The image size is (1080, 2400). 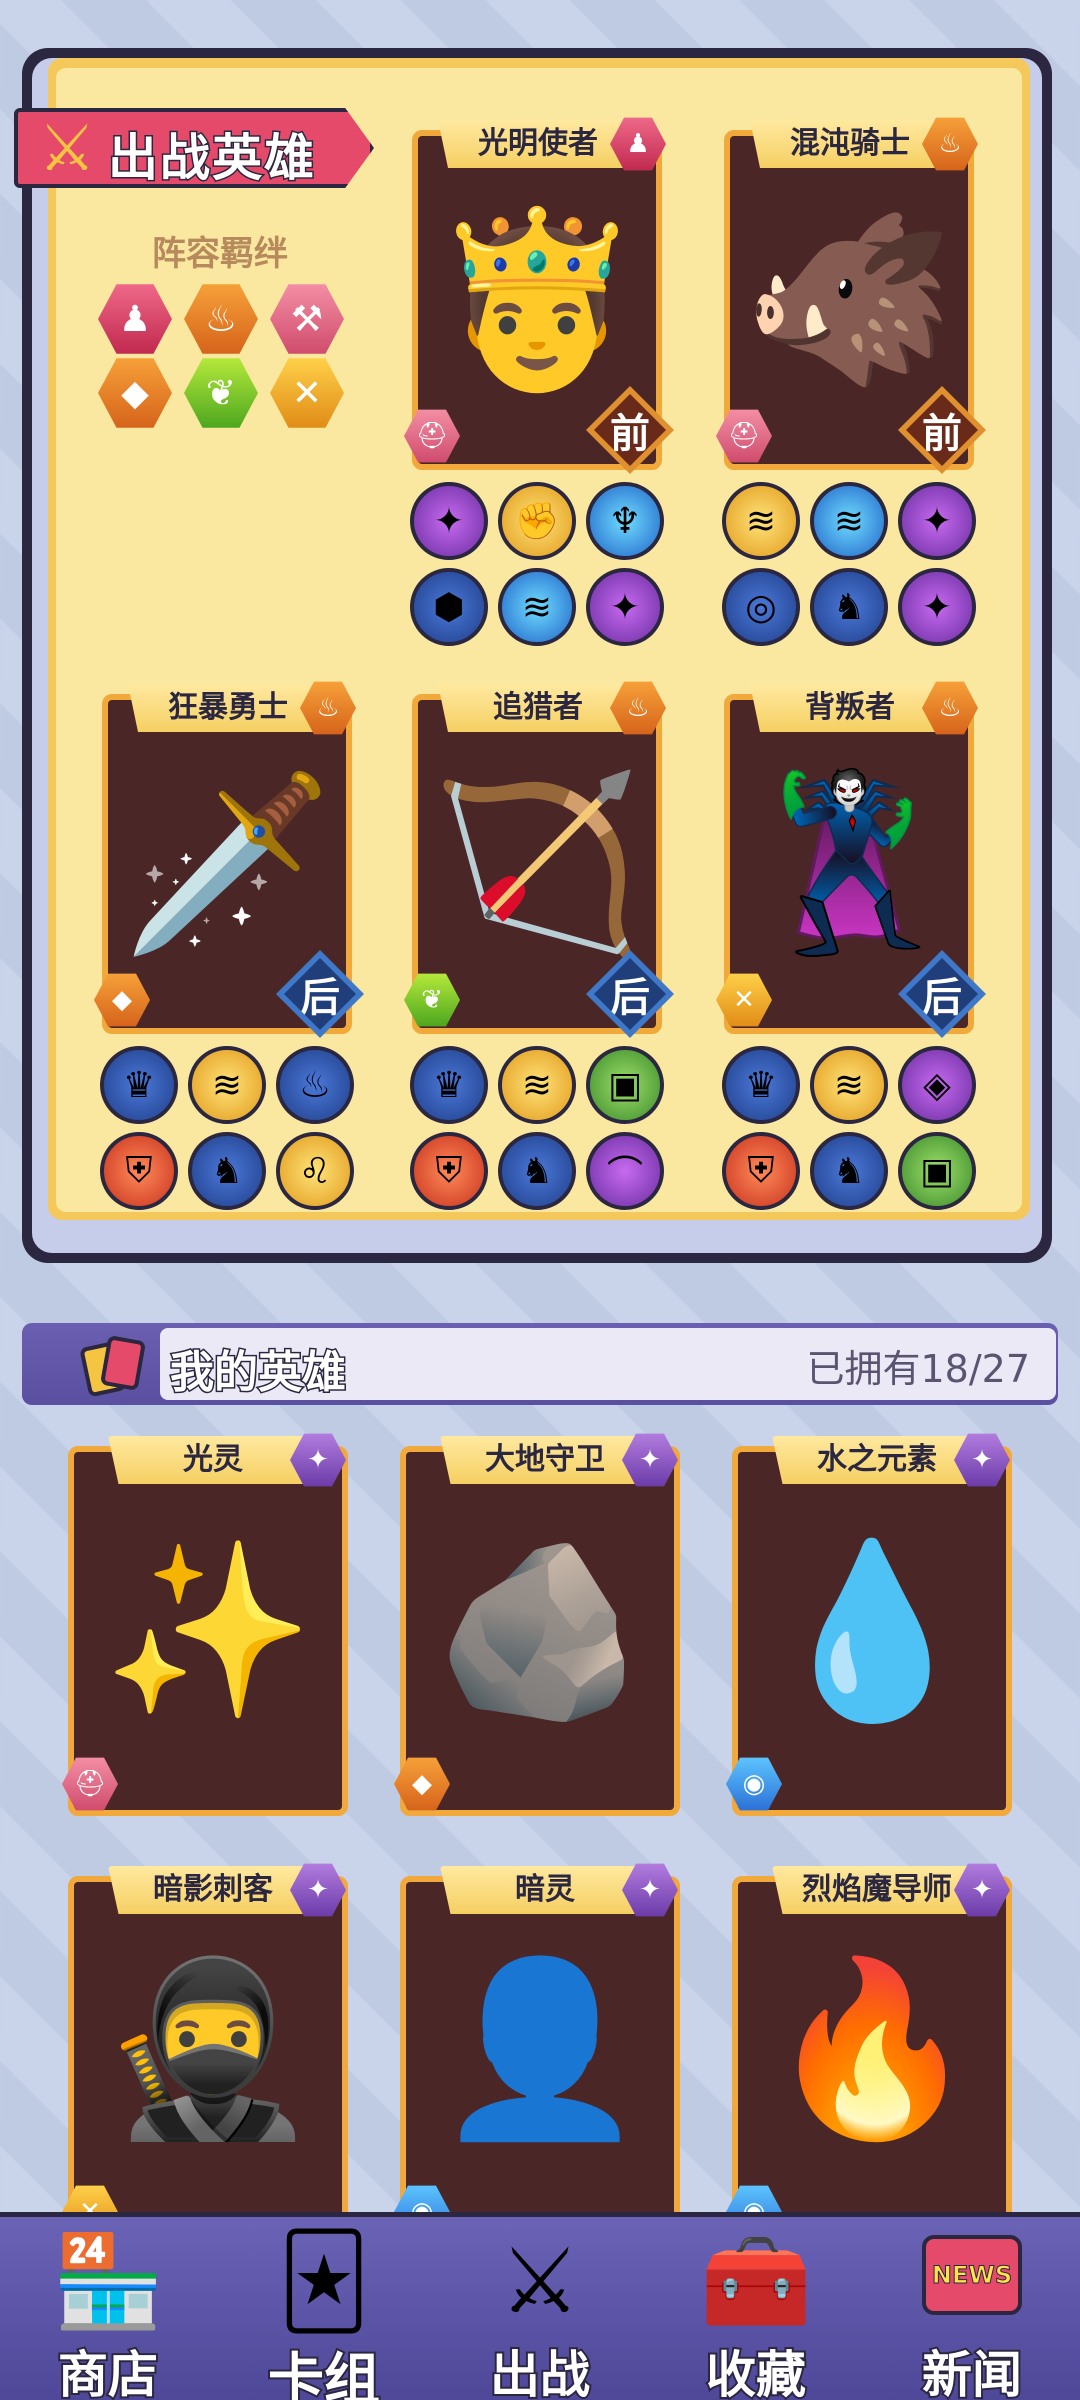 What do you see at coordinates (851, 945) in the screenshot?
I see `deployed-hero-slot: 🦹 背叛者 ♨ ✕ 后 ♛ ≋ ◈ ⛨ ♞ ▣` at bounding box center [851, 945].